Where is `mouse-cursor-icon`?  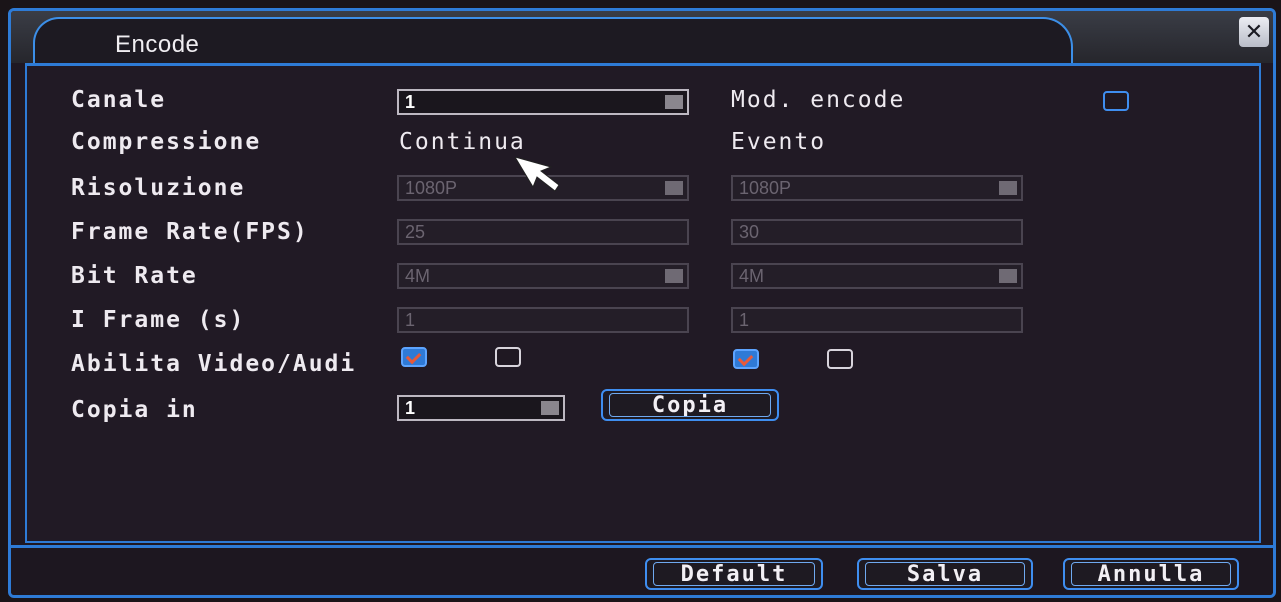
mouse-cursor-icon is located at coordinates (537, 174).